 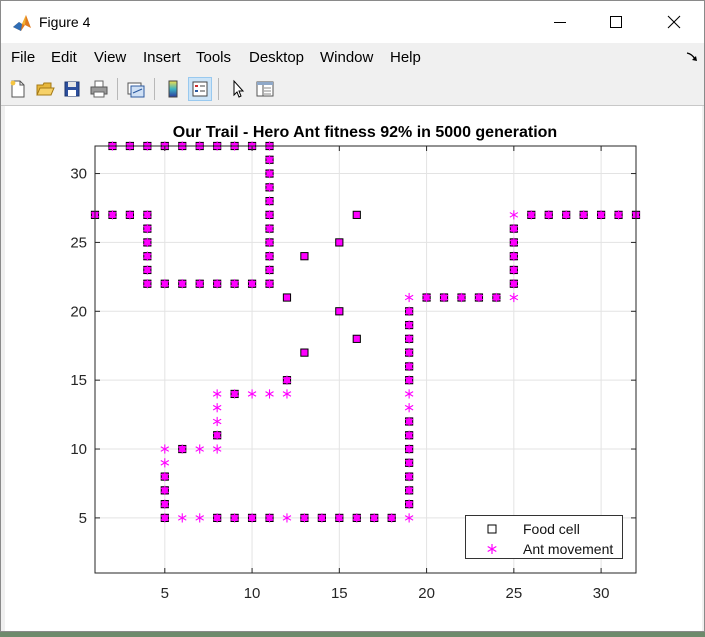 What do you see at coordinates (78, 449) in the screenshot?
I see `y-tick-label: 10` at bounding box center [78, 449].